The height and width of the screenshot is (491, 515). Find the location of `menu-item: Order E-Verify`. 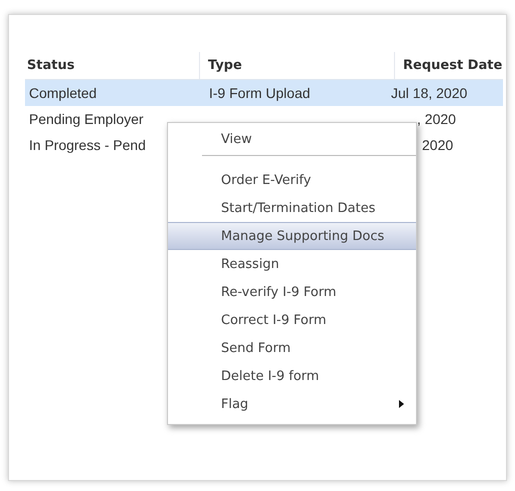

menu-item: Order E-Verify is located at coordinates (292, 180).